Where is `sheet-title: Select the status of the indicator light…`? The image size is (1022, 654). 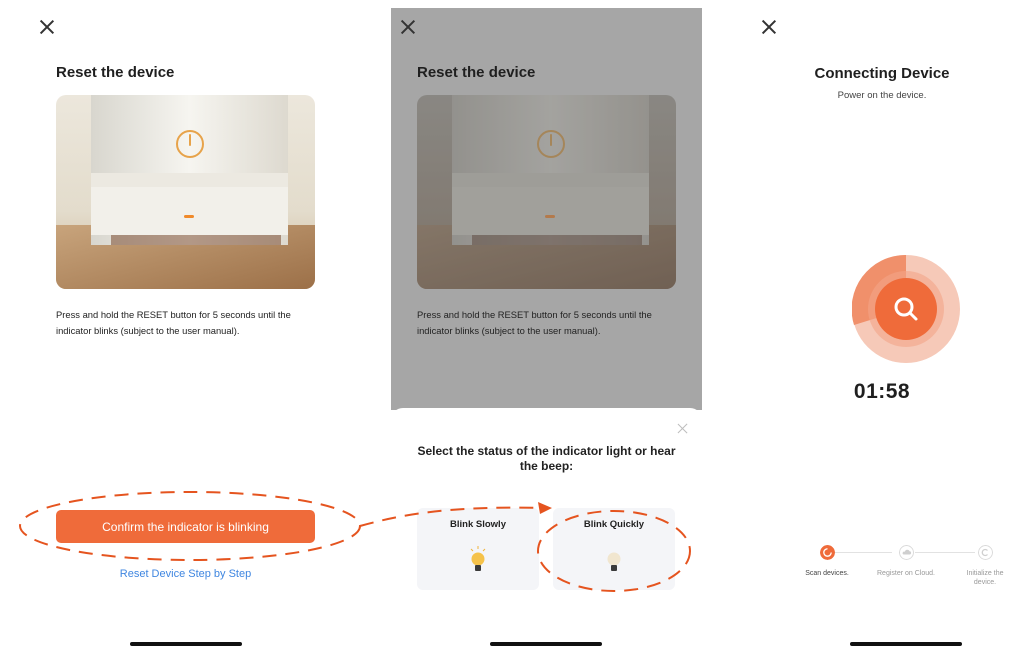 sheet-title: Select the status of the indicator light… is located at coordinates (546, 458).